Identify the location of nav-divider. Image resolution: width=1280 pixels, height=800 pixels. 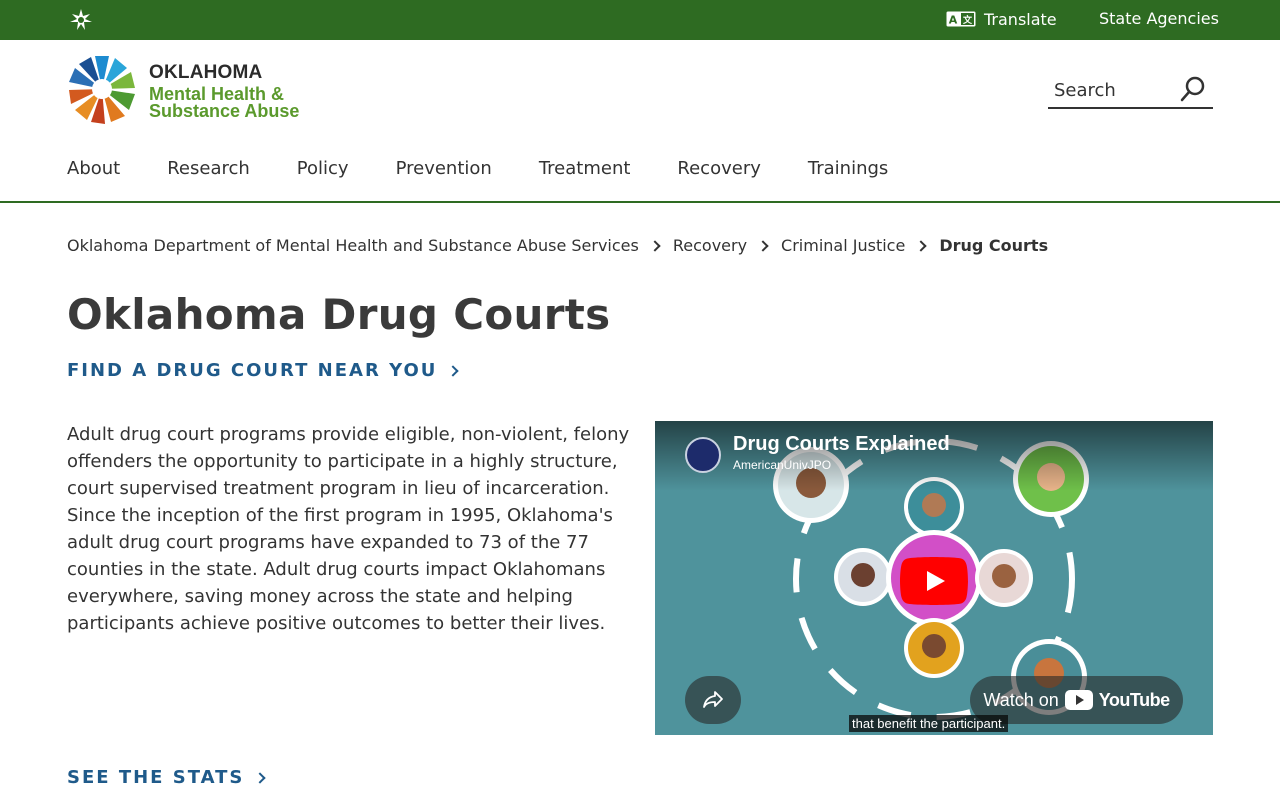
(640, 202).